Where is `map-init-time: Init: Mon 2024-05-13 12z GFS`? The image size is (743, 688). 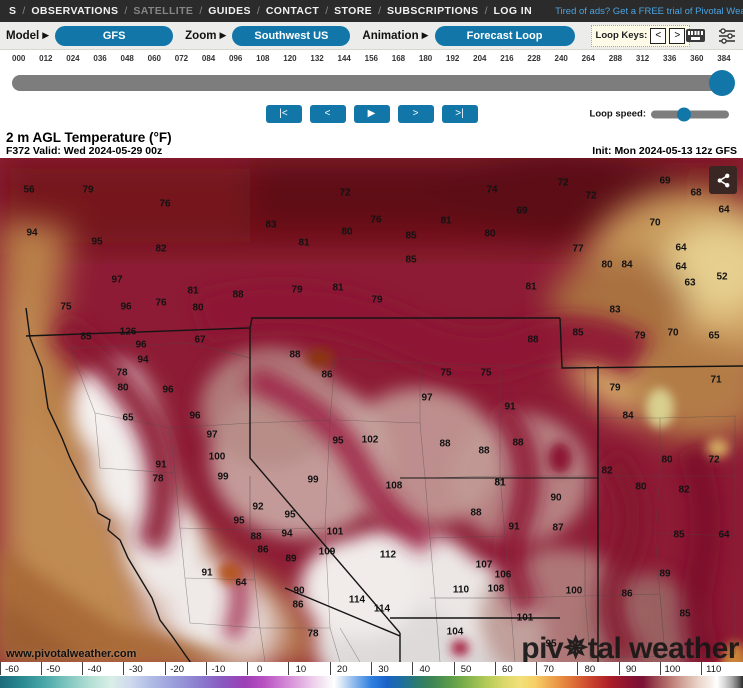
map-init-time: Init: Mon 2024-05-13 12z GFS is located at coordinates (664, 151).